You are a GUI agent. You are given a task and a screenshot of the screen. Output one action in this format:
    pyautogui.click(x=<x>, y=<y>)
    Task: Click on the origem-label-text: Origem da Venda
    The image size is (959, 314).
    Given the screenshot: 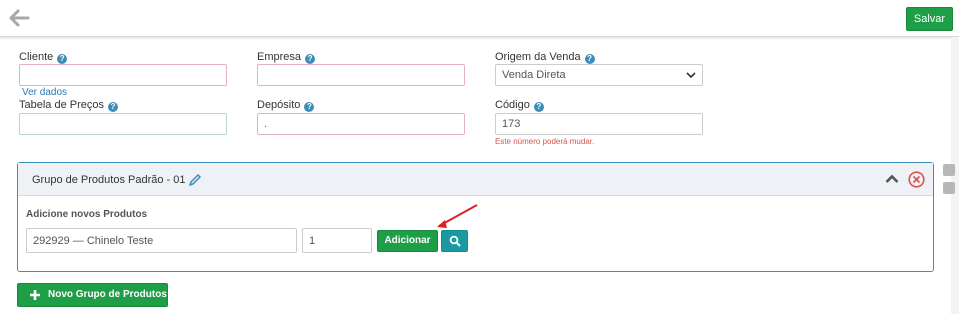 What is the action you would take?
    pyautogui.click(x=538, y=57)
    